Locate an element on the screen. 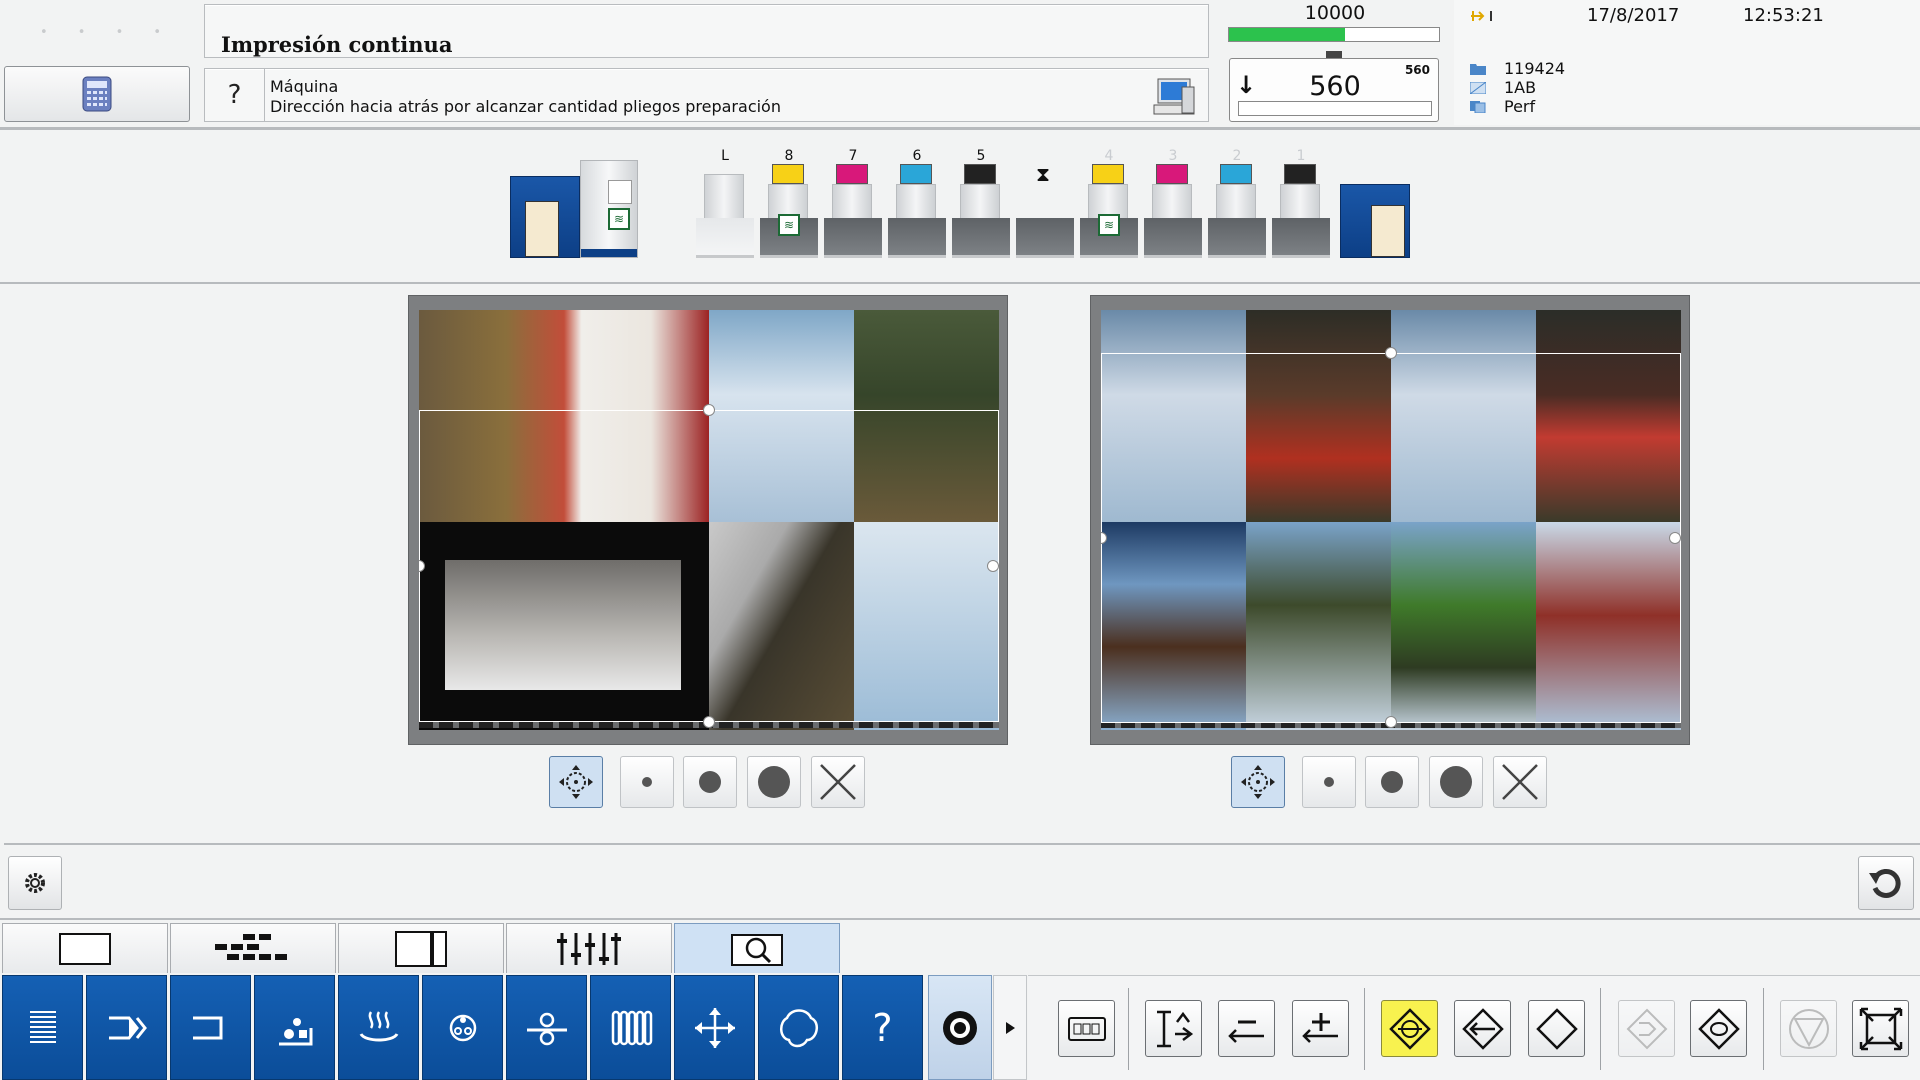 The height and width of the screenshot is (1080, 1920). dot-medium-icon is located at coordinates (710, 782).